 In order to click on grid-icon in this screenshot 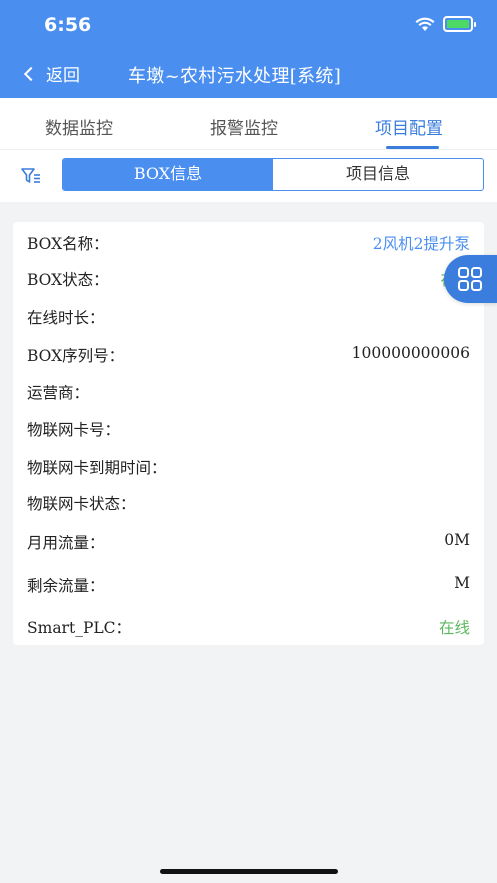, I will do `click(470, 279)`.